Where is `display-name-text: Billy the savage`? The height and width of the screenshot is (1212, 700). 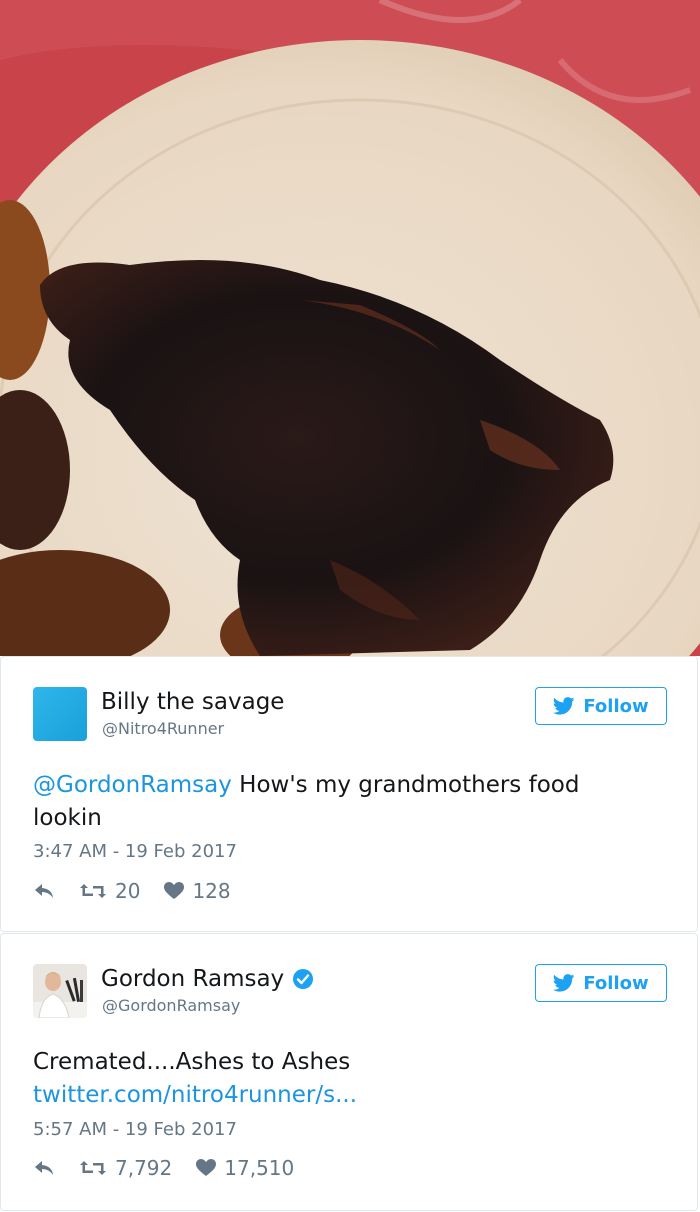
display-name-text: Billy the savage is located at coordinates (192, 702).